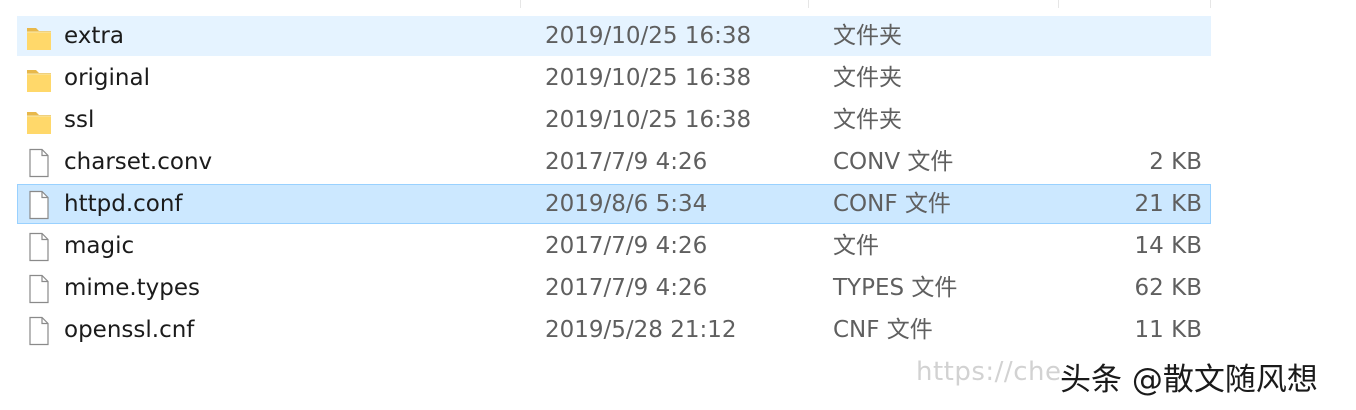 Image resolution: width=1356 pixels, height=410 pixels. Describe the element at coordinates (883, 330) in the screenshot. I see `file-type: CNF 文件` at that location.